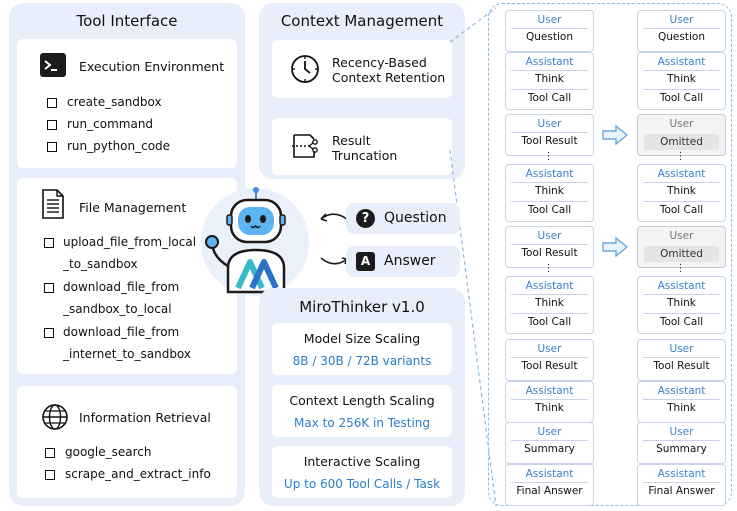 Image resolution: width=737 pixels, height=511 pixels. I want to click on clock-icon, so click(305, 69).